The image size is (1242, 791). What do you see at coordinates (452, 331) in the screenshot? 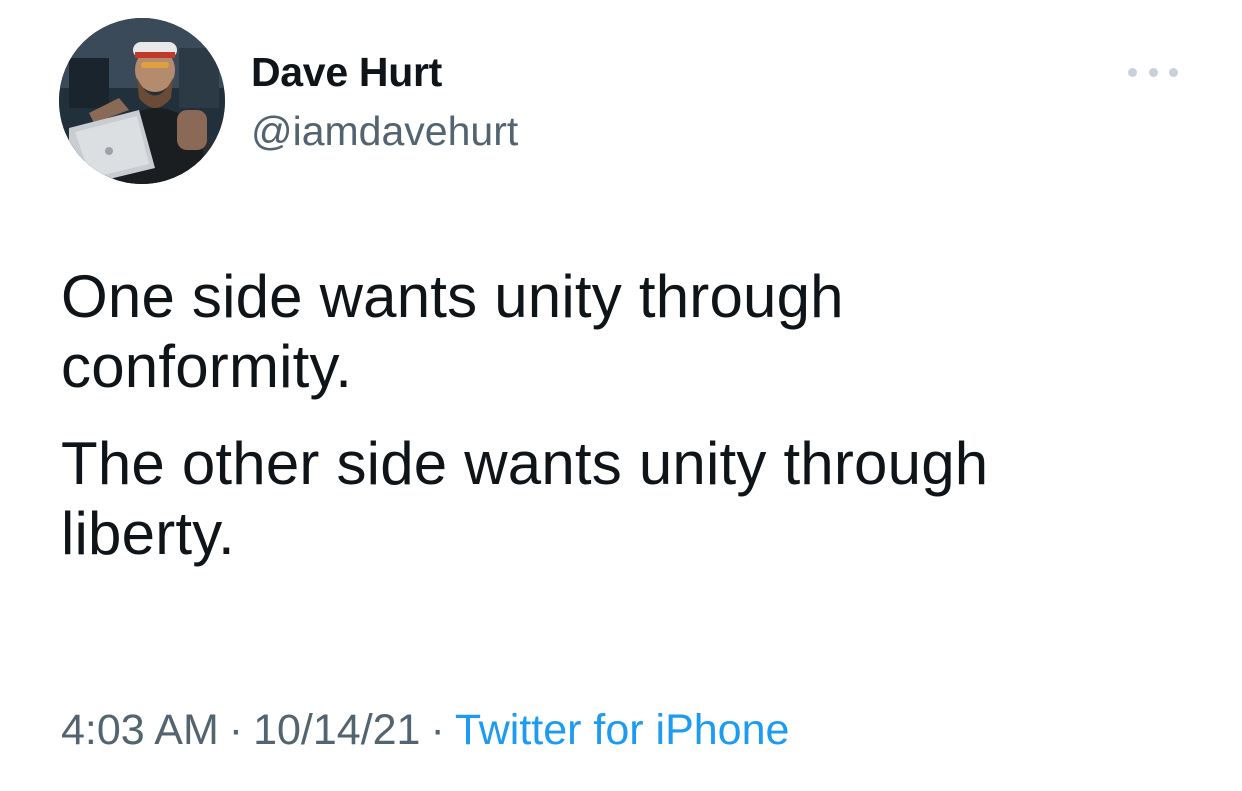
I see `tweet-paragraph: One side wants unity through conformity.` at bounding box center [452, 331].